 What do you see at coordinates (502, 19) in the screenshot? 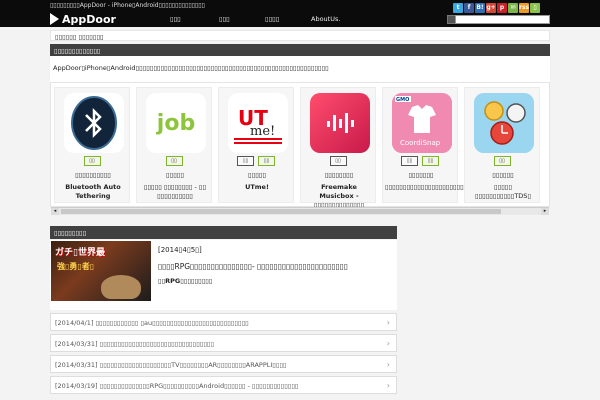
I see `search-input` at bounding box center [502, 19].